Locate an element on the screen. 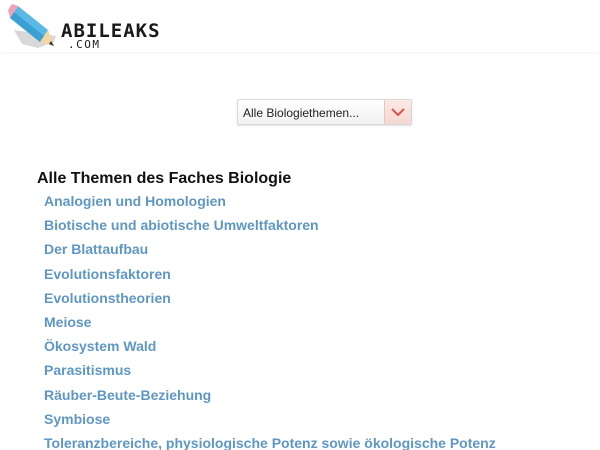 The height and width of the screenshot is (450, 600). select-dropdown-button is located at coordinates (397, 112).